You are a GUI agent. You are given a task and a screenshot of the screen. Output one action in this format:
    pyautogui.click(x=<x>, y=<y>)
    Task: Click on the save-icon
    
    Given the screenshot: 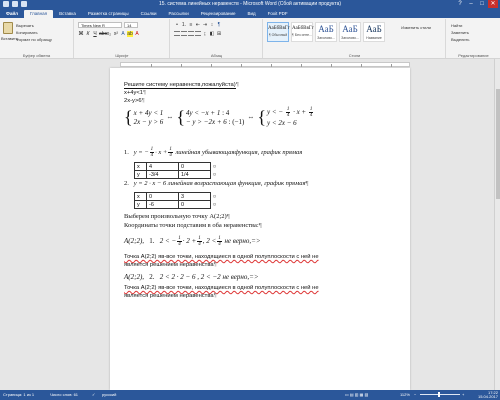 What is the action you would take?
    pyautogui.click(x=6, y=4)
    